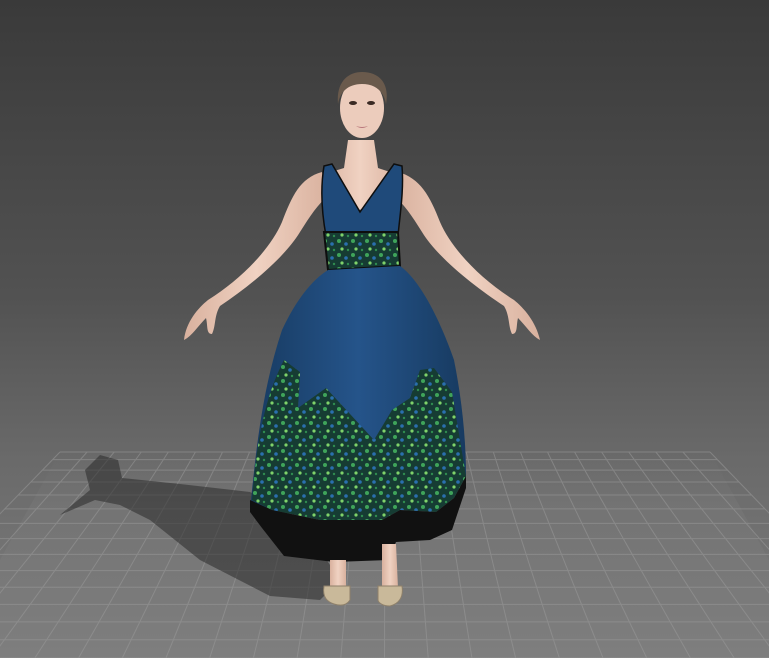 This screenshot has width=769, height=658. I want to click on left-leg, so click(338, 574).